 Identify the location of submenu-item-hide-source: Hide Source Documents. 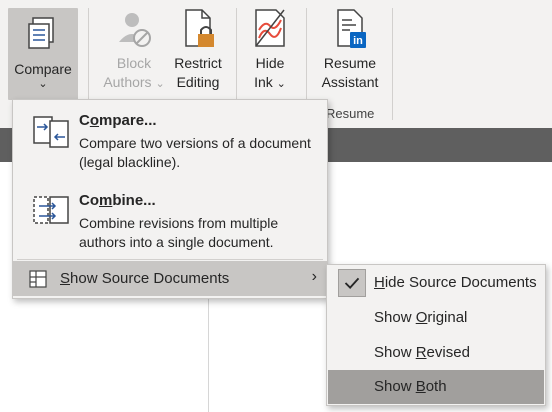
(436, 283).